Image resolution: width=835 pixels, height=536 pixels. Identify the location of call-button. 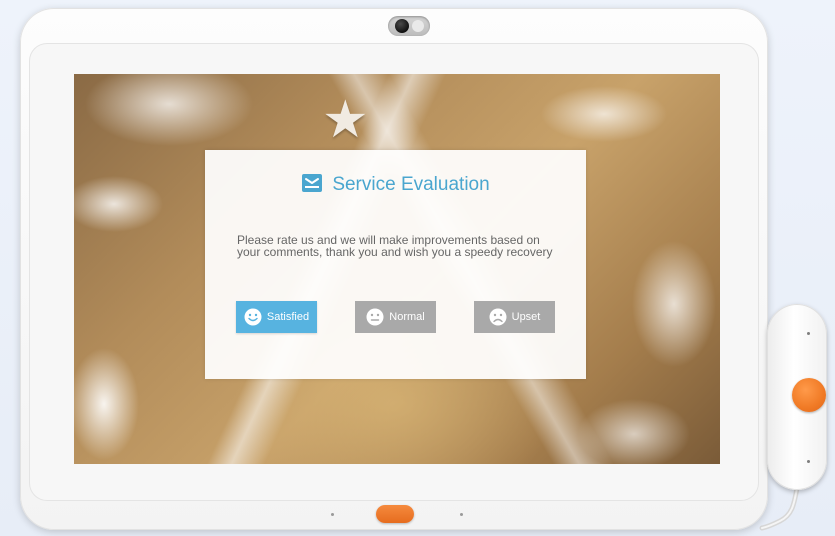
(809, 395).